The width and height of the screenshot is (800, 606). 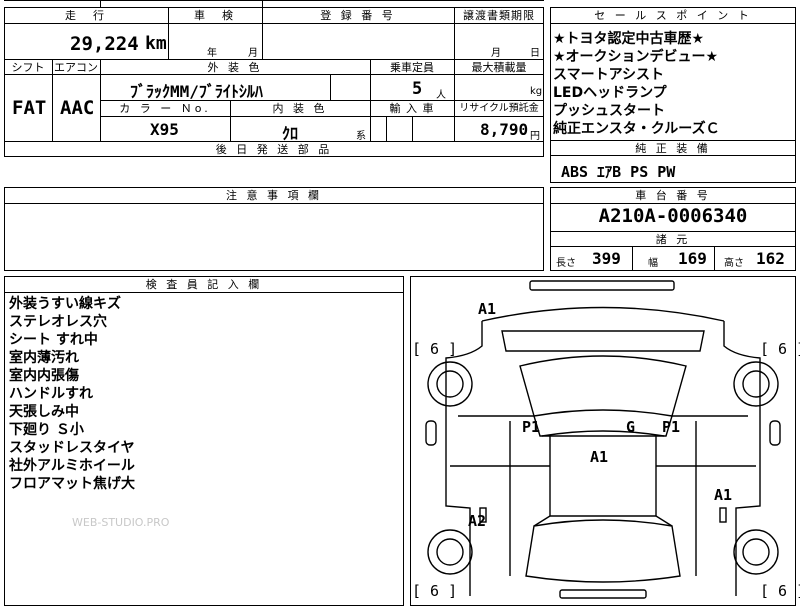 What do you see at coordinates (723, 515) in the screenshot?
I see `right-door-handle` at bounding box center [723, 515].